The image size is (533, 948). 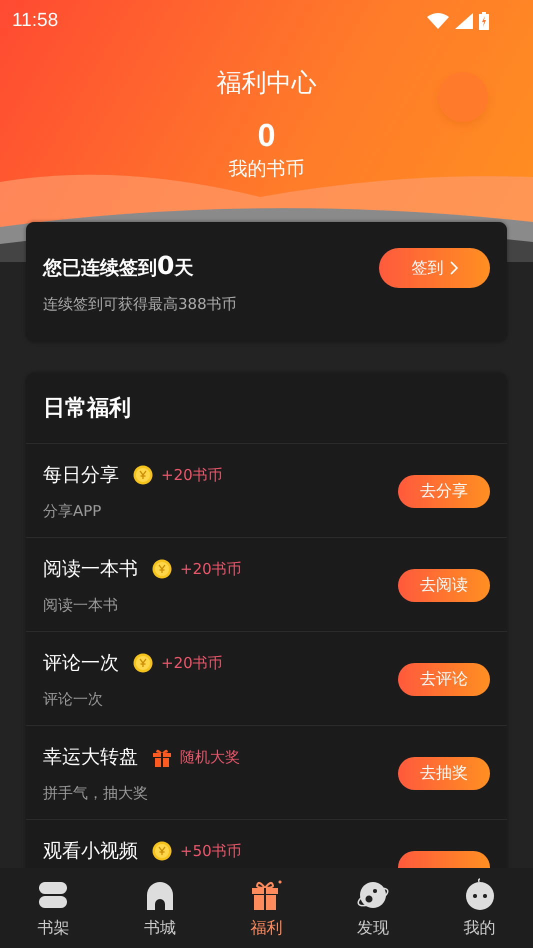 I want to click on chevron-right-icon, so click(x=454, y=268).